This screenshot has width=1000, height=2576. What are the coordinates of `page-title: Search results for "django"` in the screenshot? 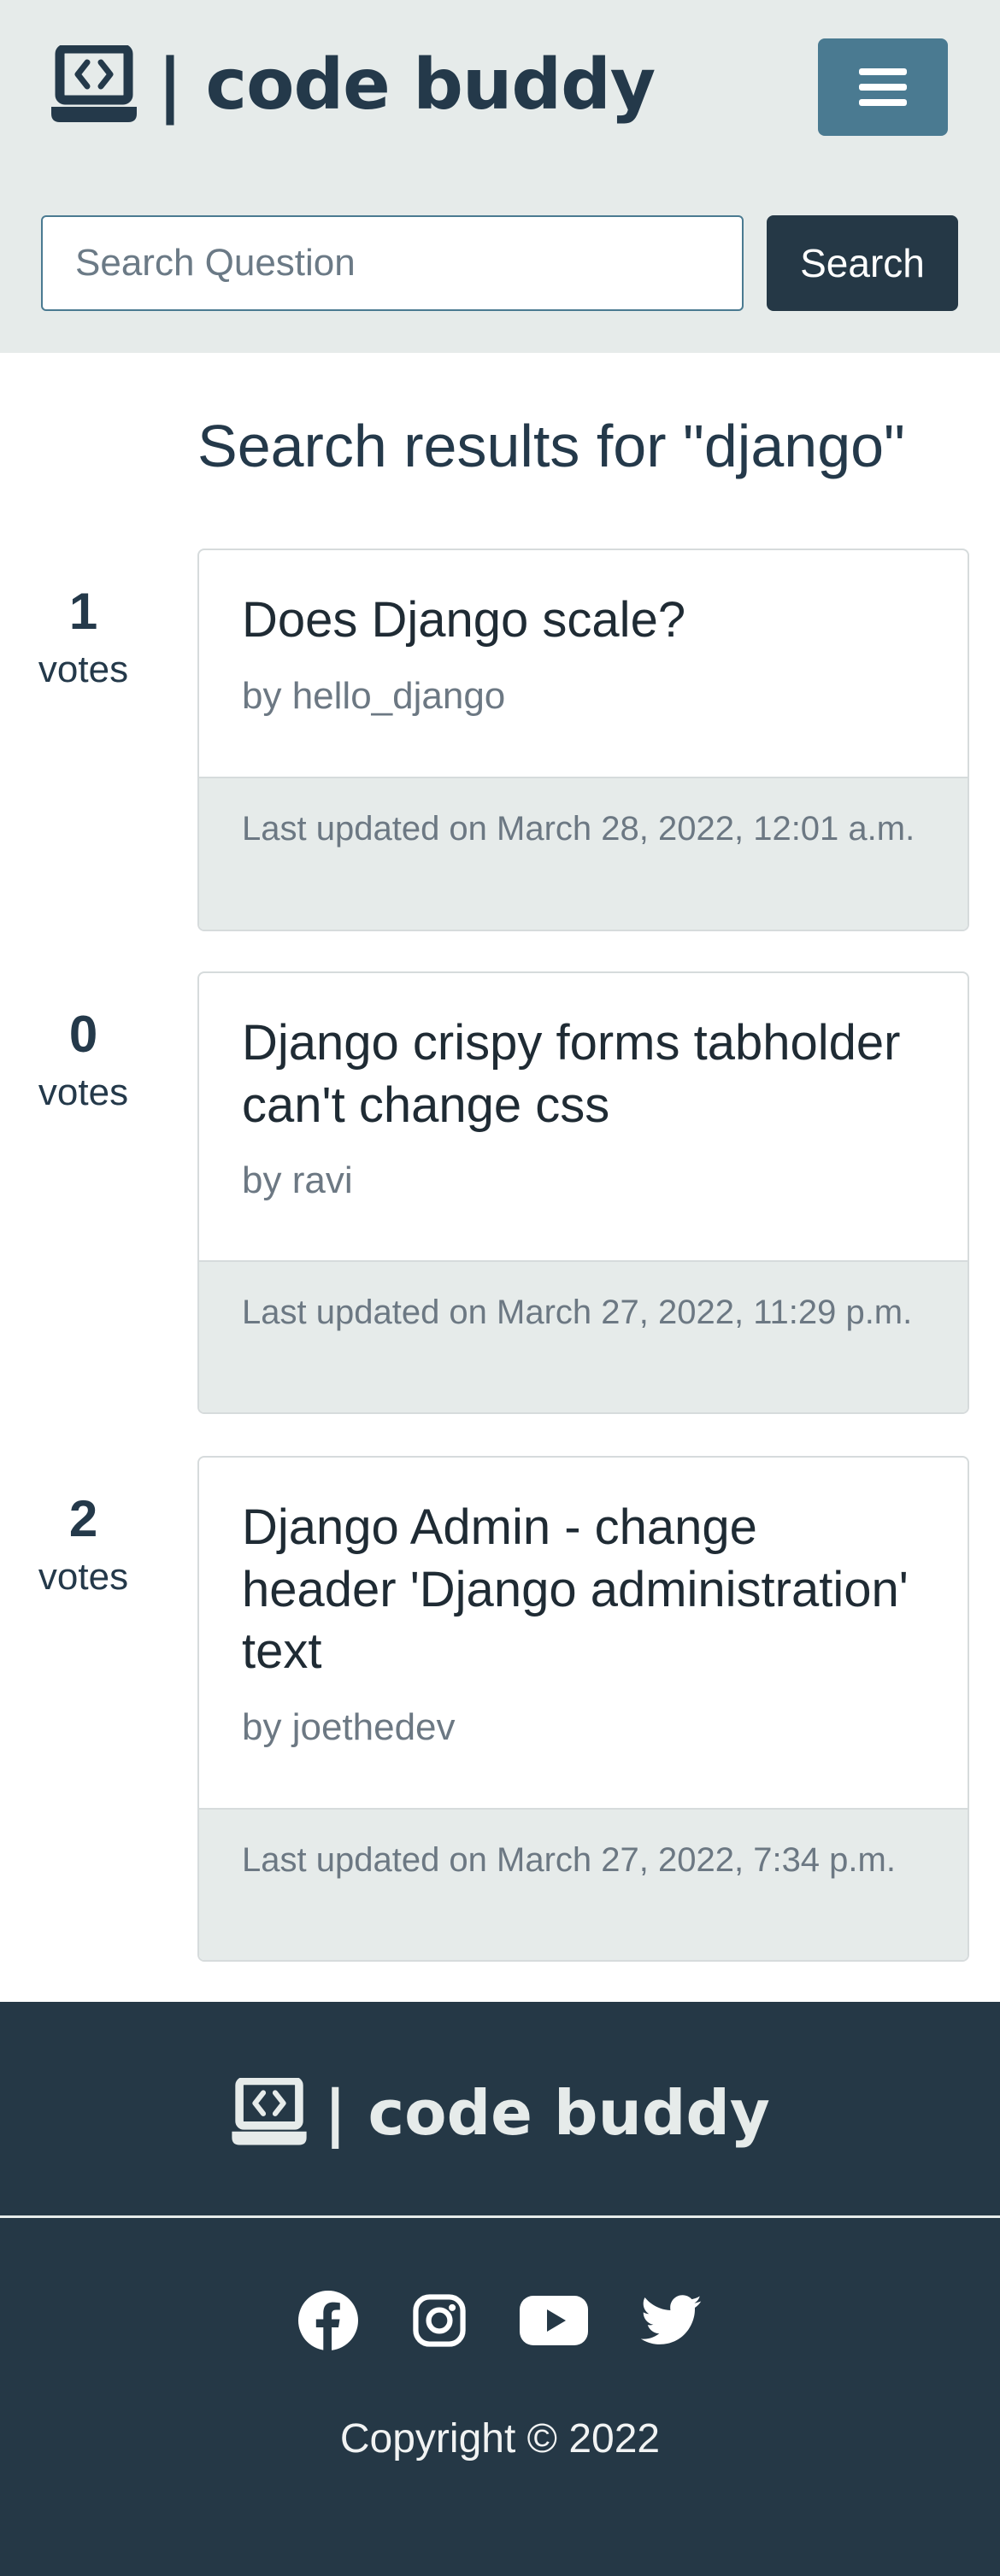 It's located at (551, 446).